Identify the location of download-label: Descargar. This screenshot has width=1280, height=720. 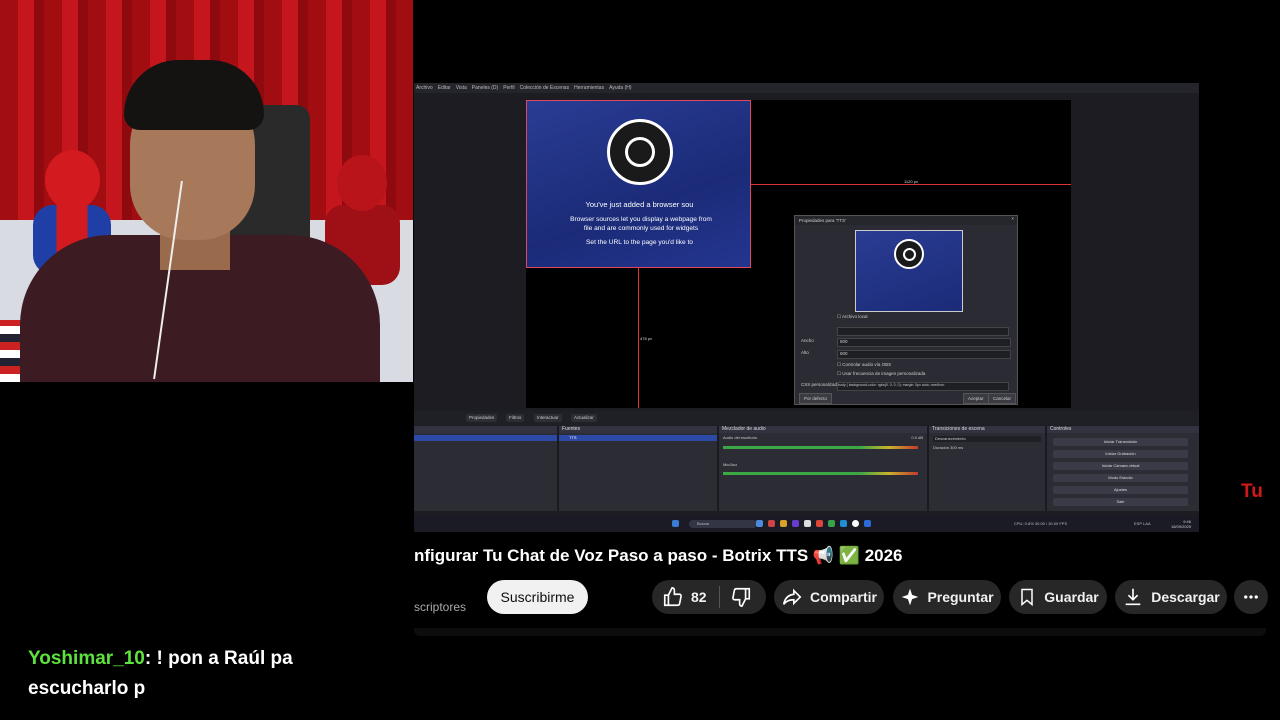
(1185, 597).